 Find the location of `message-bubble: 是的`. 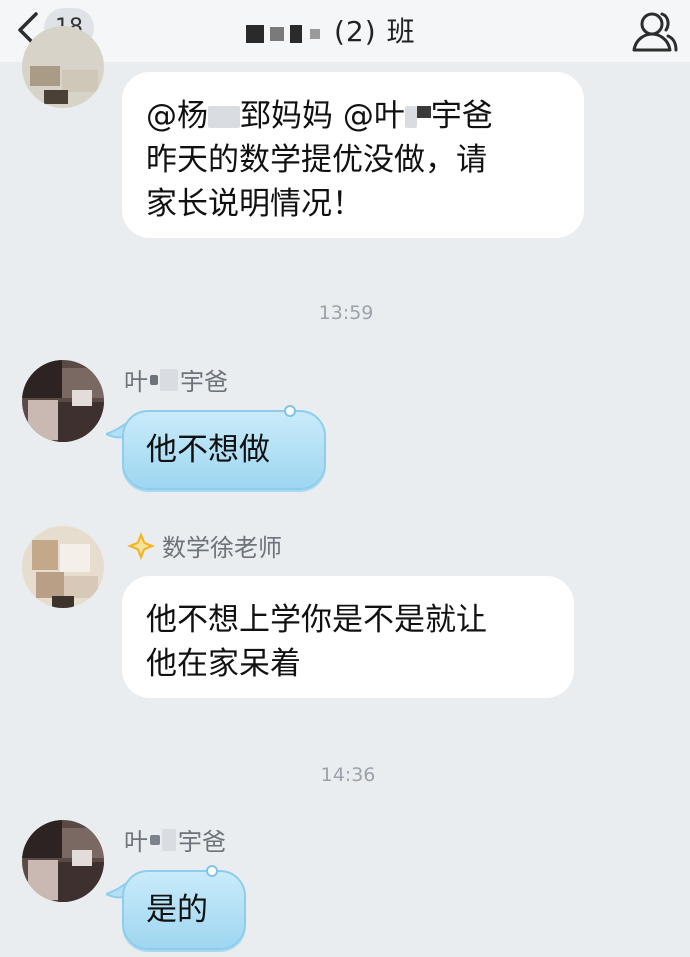

message-bubble: 是的 is located at coordinates (184, 910).